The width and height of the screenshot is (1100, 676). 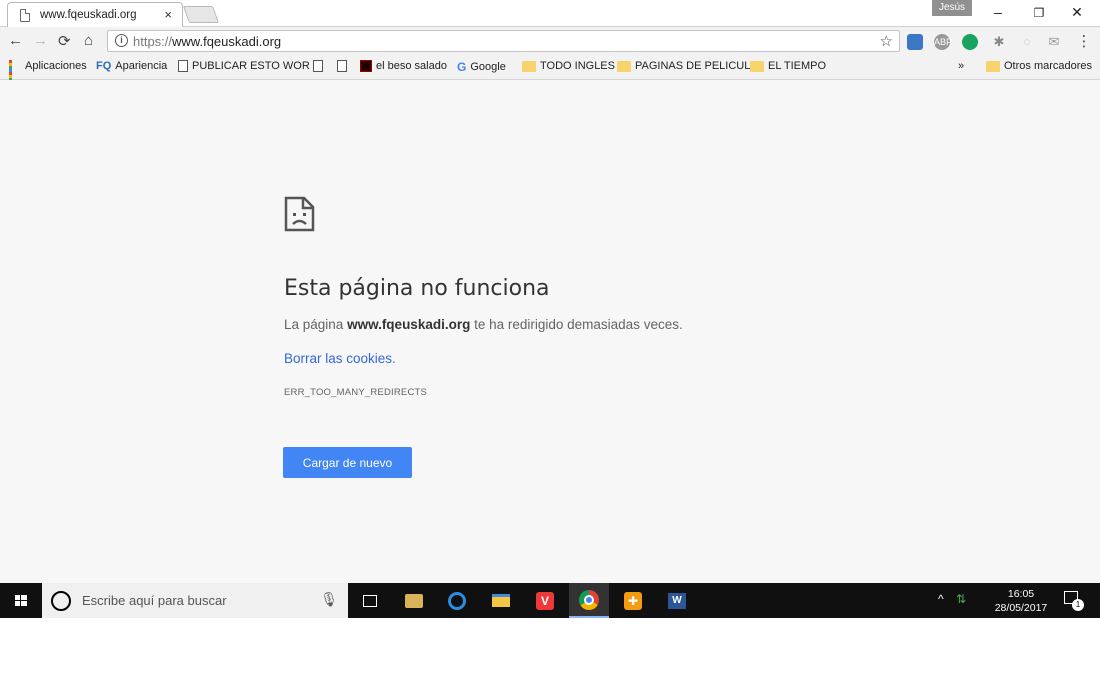 I want to click on url-text: https://www.fqeuskadi.org, so click(x=207, y=41).